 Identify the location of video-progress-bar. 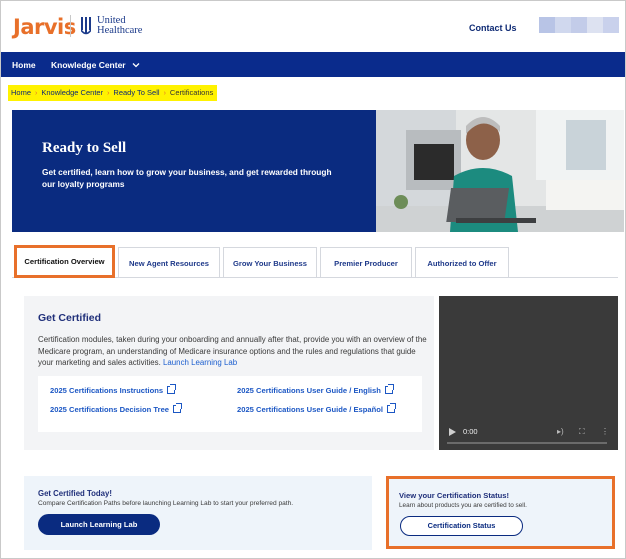
(527, 443).